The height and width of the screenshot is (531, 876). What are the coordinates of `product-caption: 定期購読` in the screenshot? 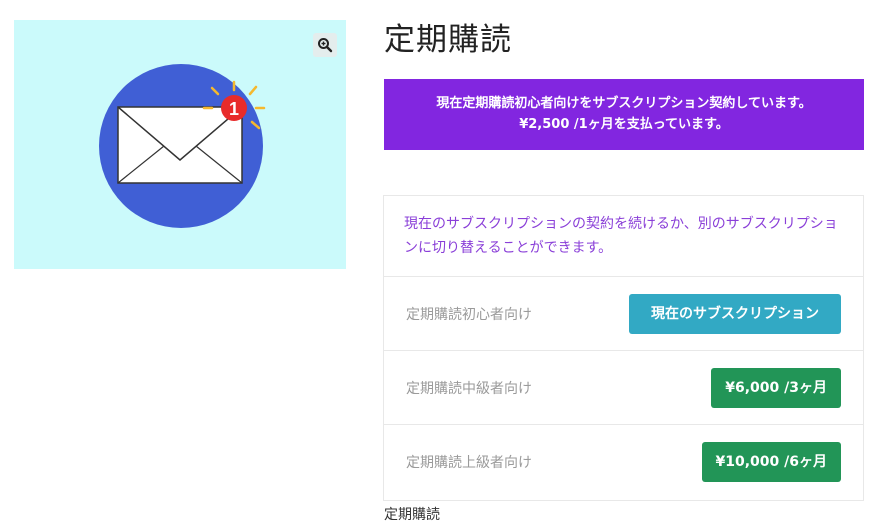 It's located at (412, 515).